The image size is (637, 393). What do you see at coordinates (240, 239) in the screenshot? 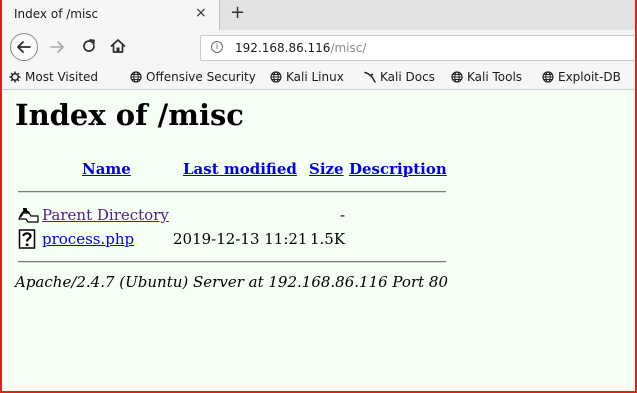
I see `row-last-modified: 2019-12-13 11:21` at bounding box center [240, 239].